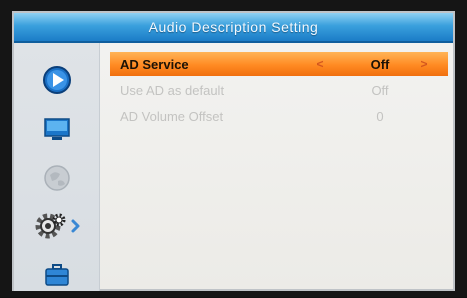 Image resolution: width=467 pixels, height=298 pixels. I want to click on settings-gear-icon, so click(58, 226).